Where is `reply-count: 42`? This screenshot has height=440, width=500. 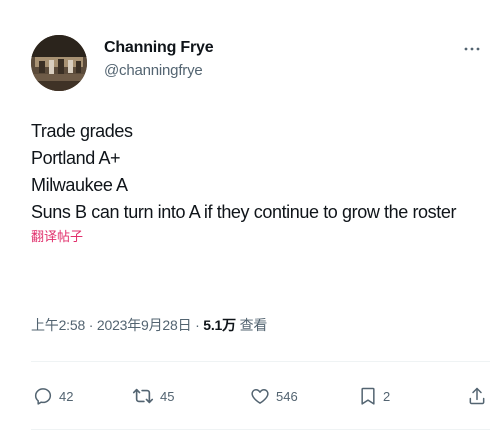 reply-count: 42 is located at coordinates (66, 396).